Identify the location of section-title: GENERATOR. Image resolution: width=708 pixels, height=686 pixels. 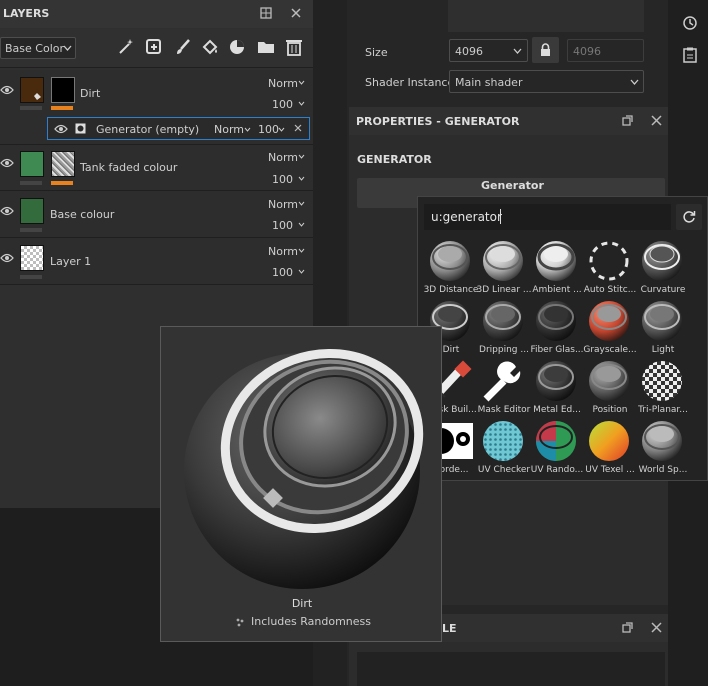
(394, 159).